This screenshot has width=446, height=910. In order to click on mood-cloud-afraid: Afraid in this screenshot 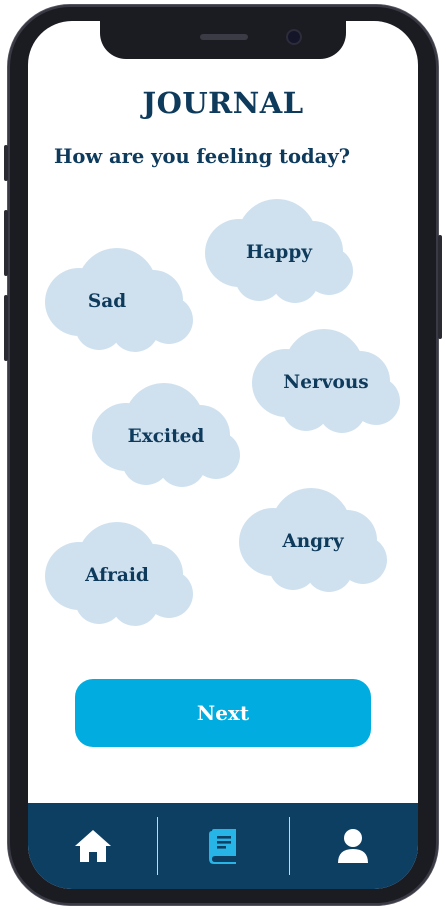, I will do `click(119, 574)`.